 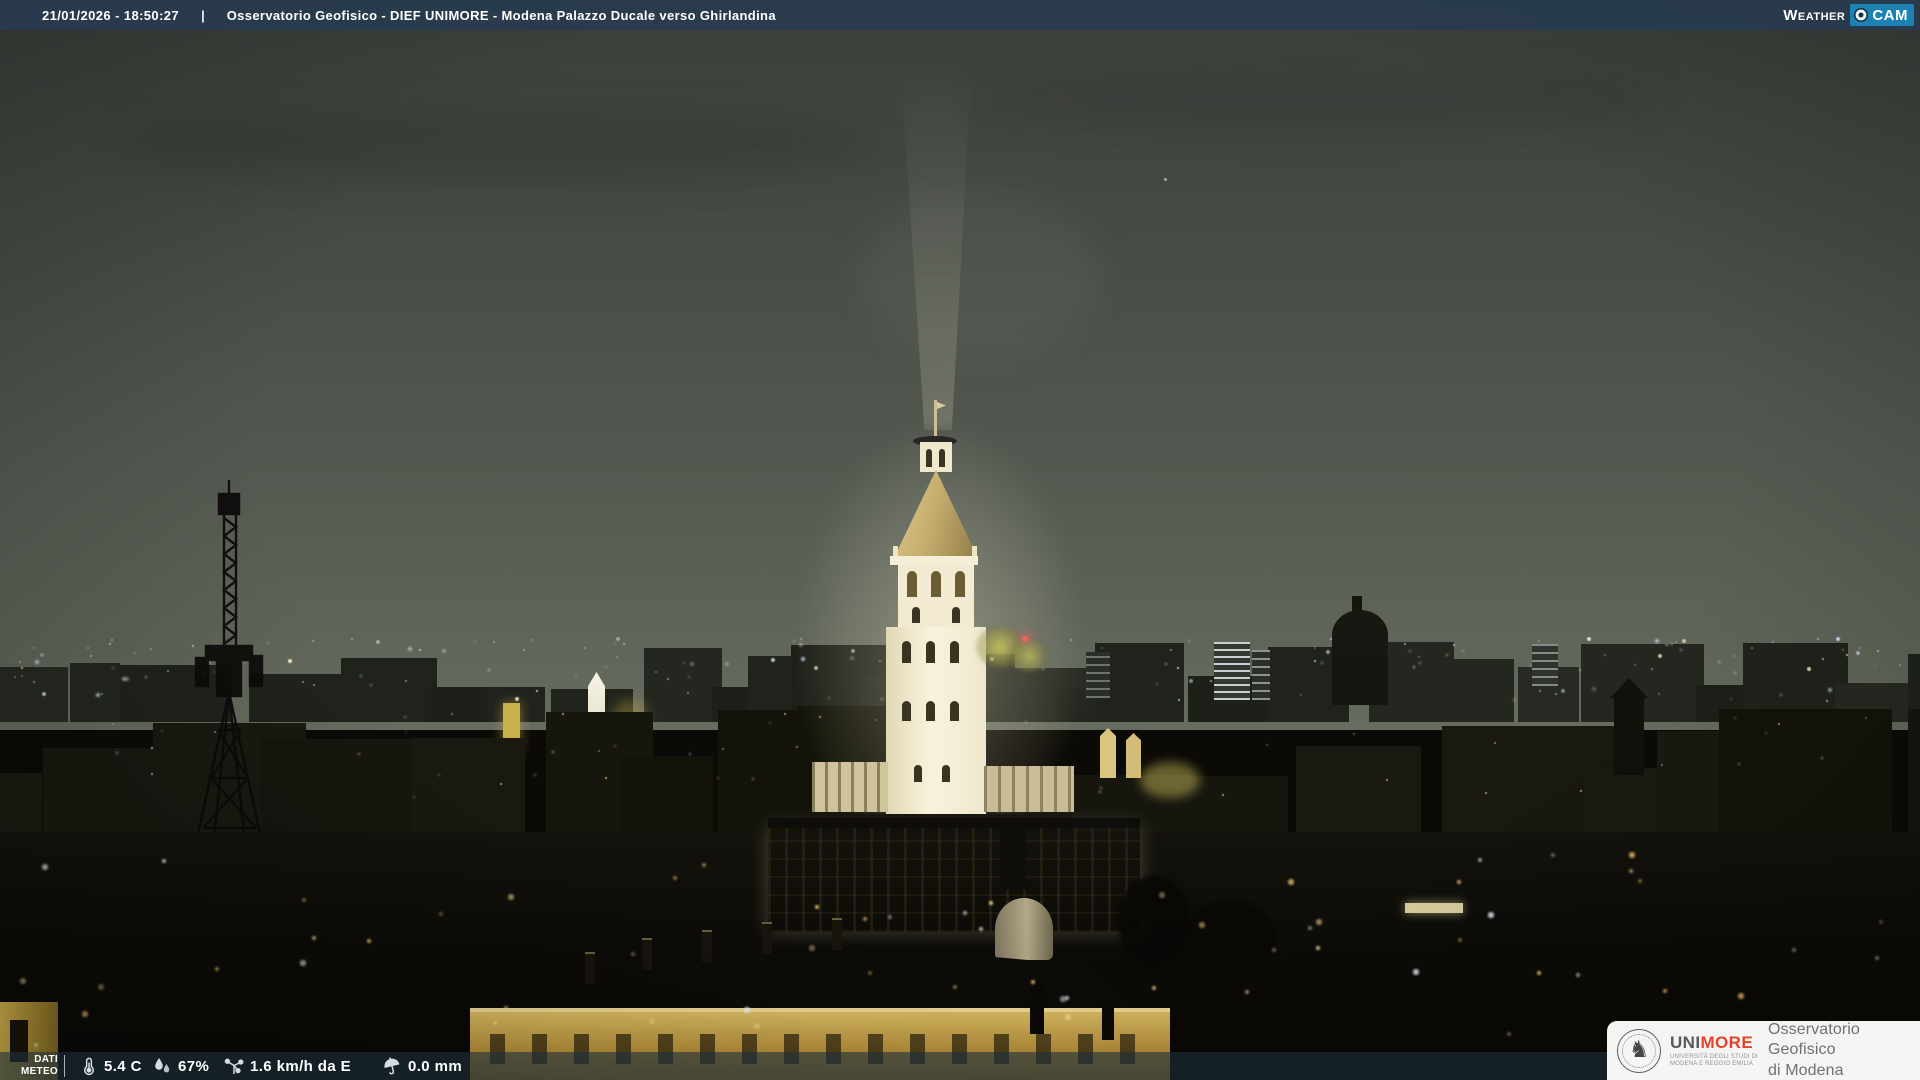 What do you see at coordinates (1814, 15) in the screenshot?
I see `weathercam-weather-text: Weather` at bounding box center [1814, 15].